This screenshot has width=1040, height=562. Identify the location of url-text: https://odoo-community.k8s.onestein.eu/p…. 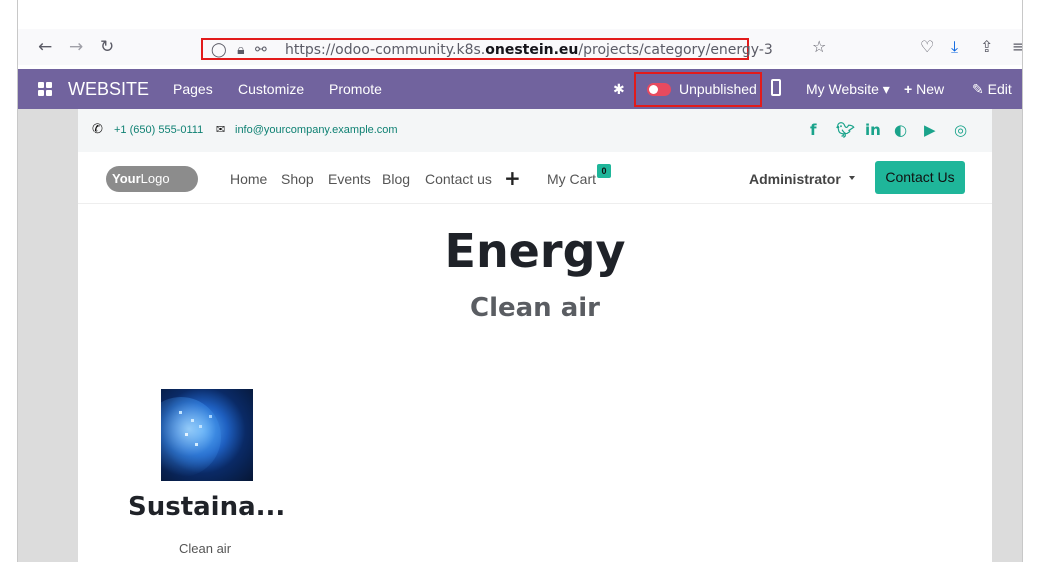
(529, 50).